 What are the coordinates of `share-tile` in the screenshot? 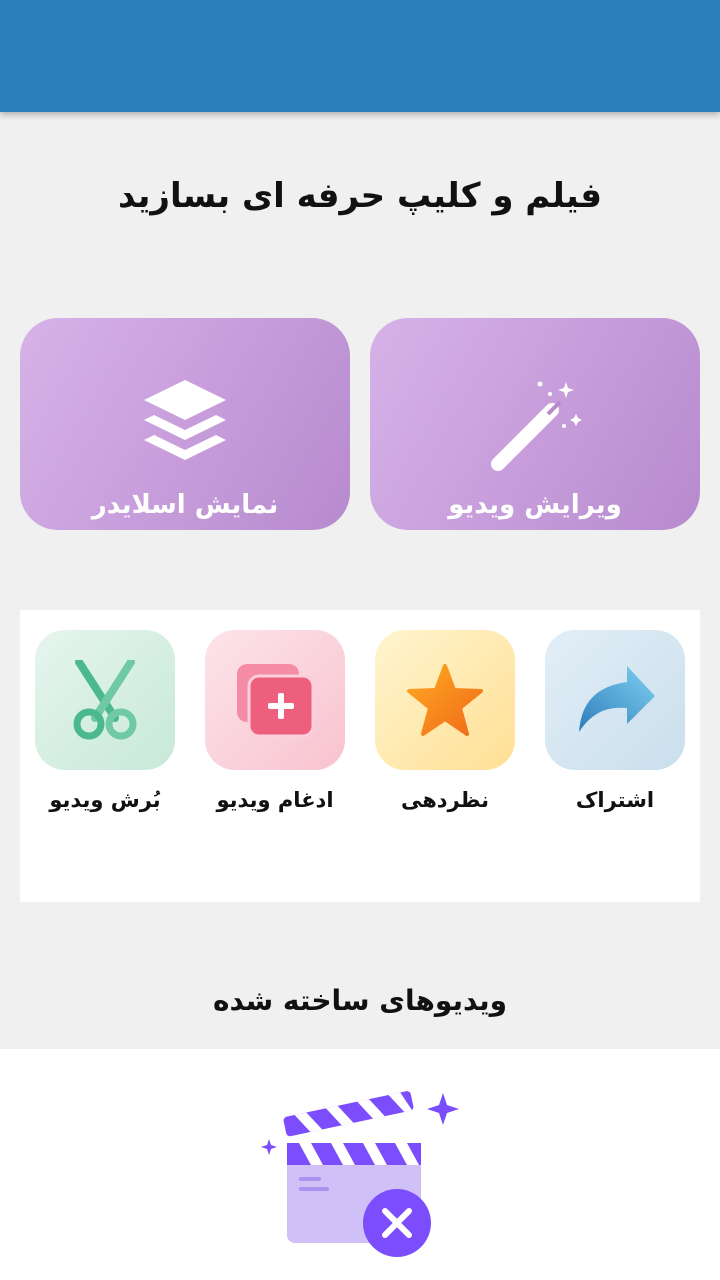 It's located at (615, 700).